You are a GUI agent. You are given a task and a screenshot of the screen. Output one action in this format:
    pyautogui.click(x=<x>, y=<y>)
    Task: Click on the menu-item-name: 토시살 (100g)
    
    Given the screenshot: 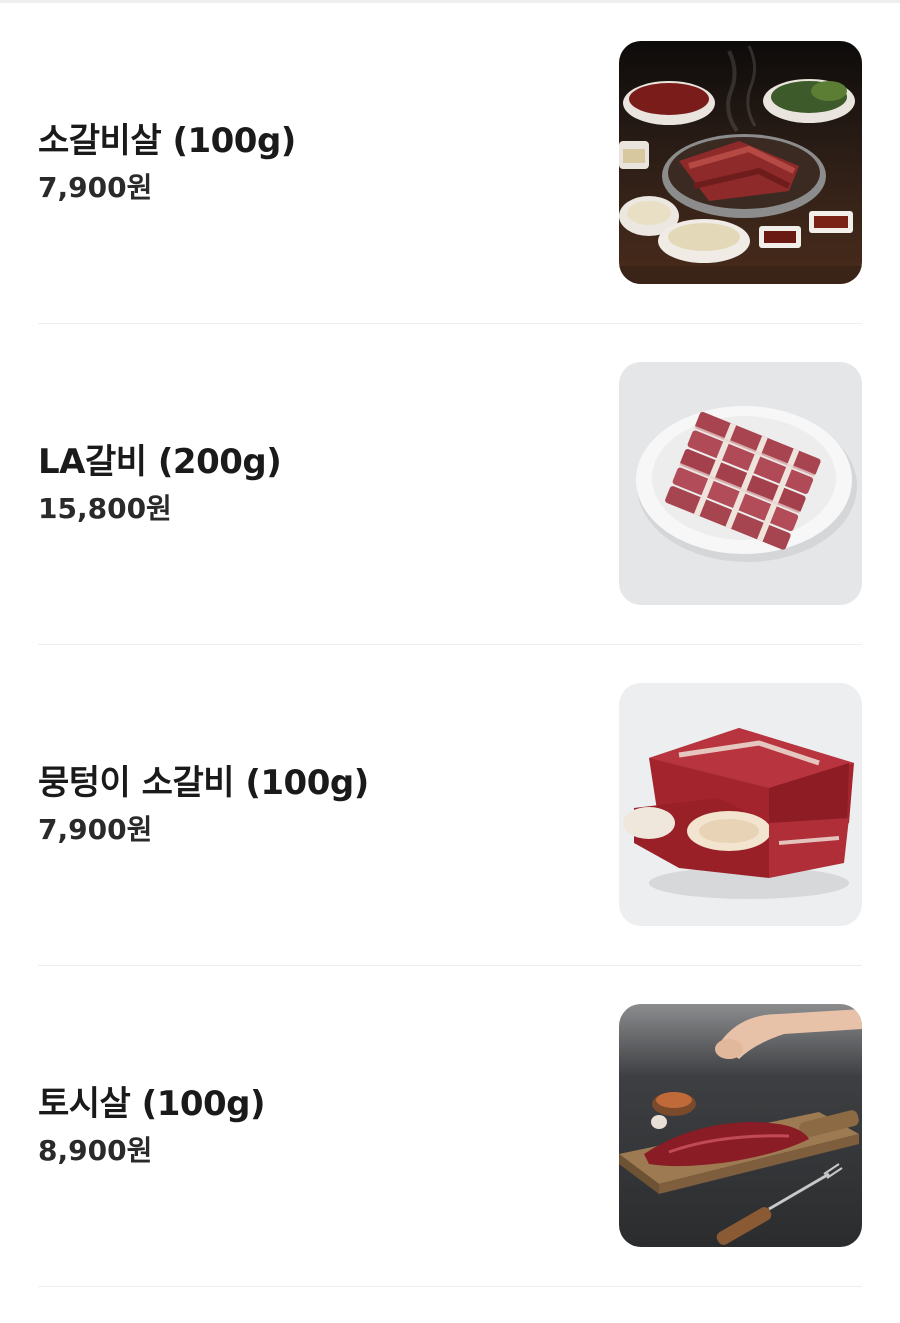 What is the action you would take?
    pyautogui.click(x=152, y=1104)
    